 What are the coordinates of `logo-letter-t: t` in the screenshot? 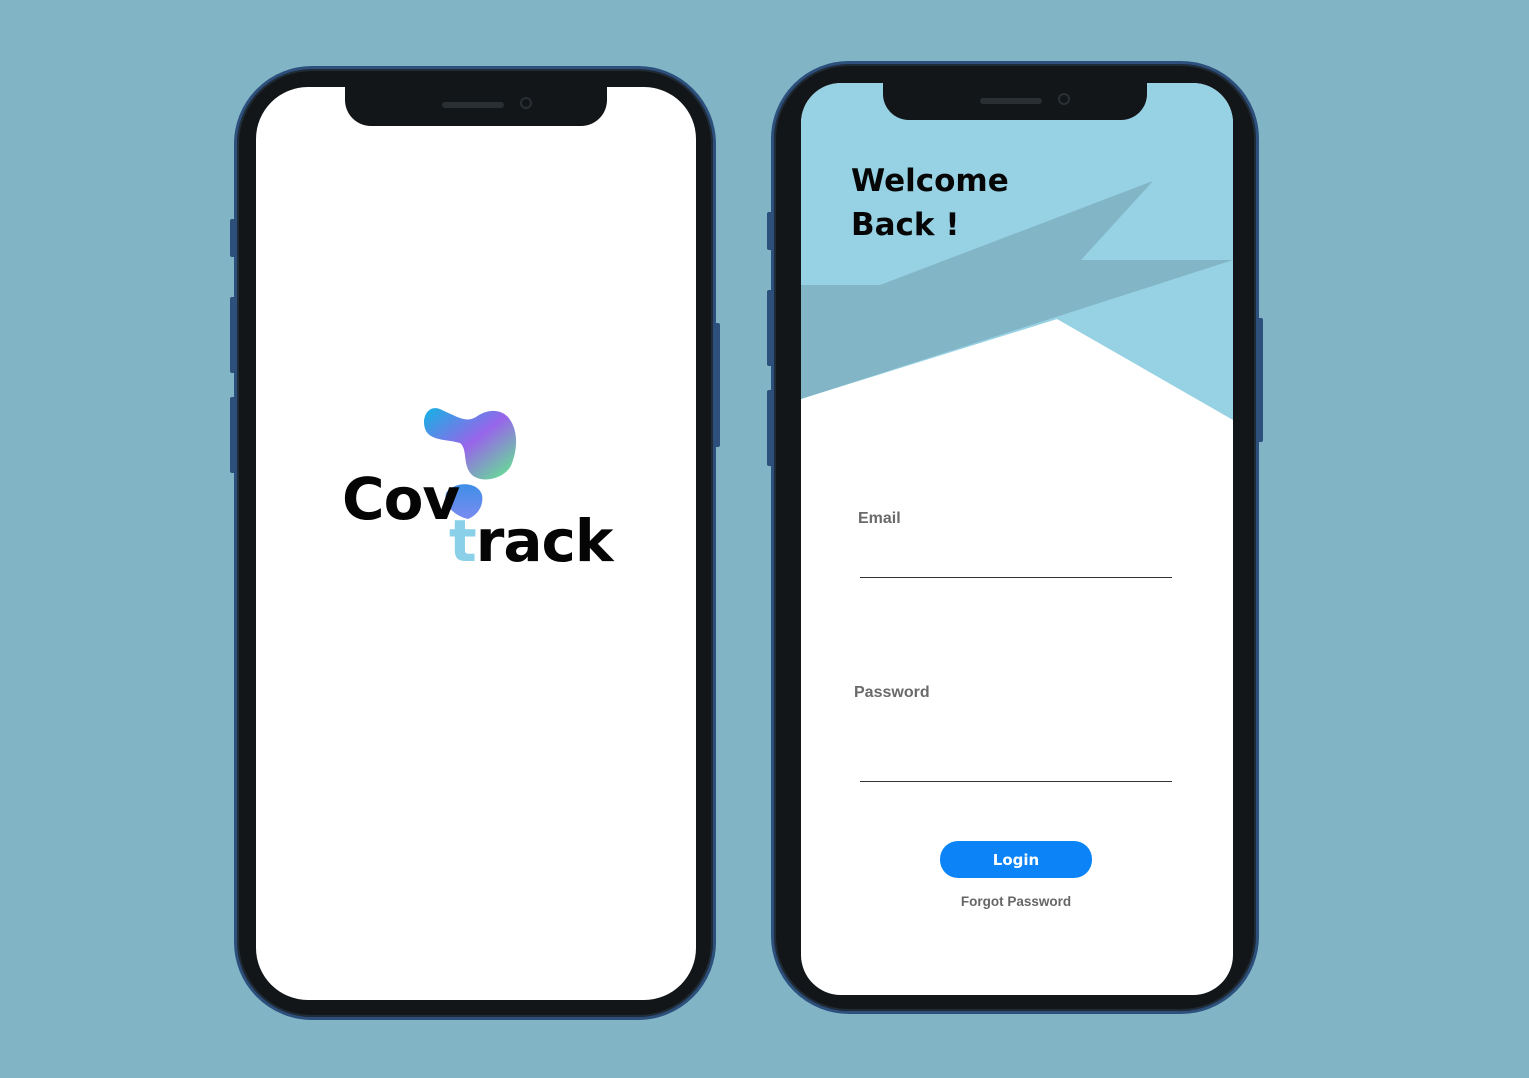 It's located at (463, 541).